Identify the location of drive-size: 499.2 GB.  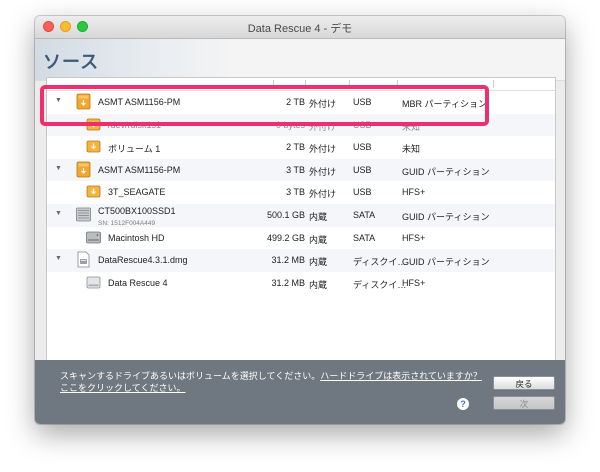
(285, 237).